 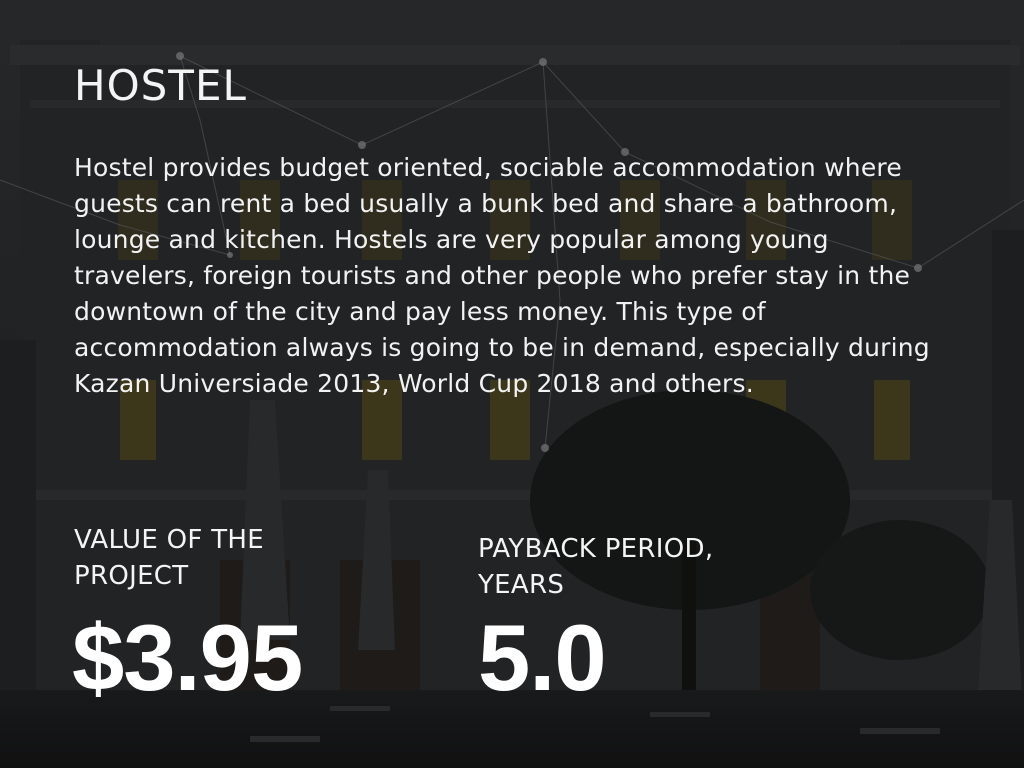 What do you see at coordinates (169, 558) in the screenshot?
I see `metric-label-project-value: VALUE OF THE PROJECT` at bounding box center [169, 558].